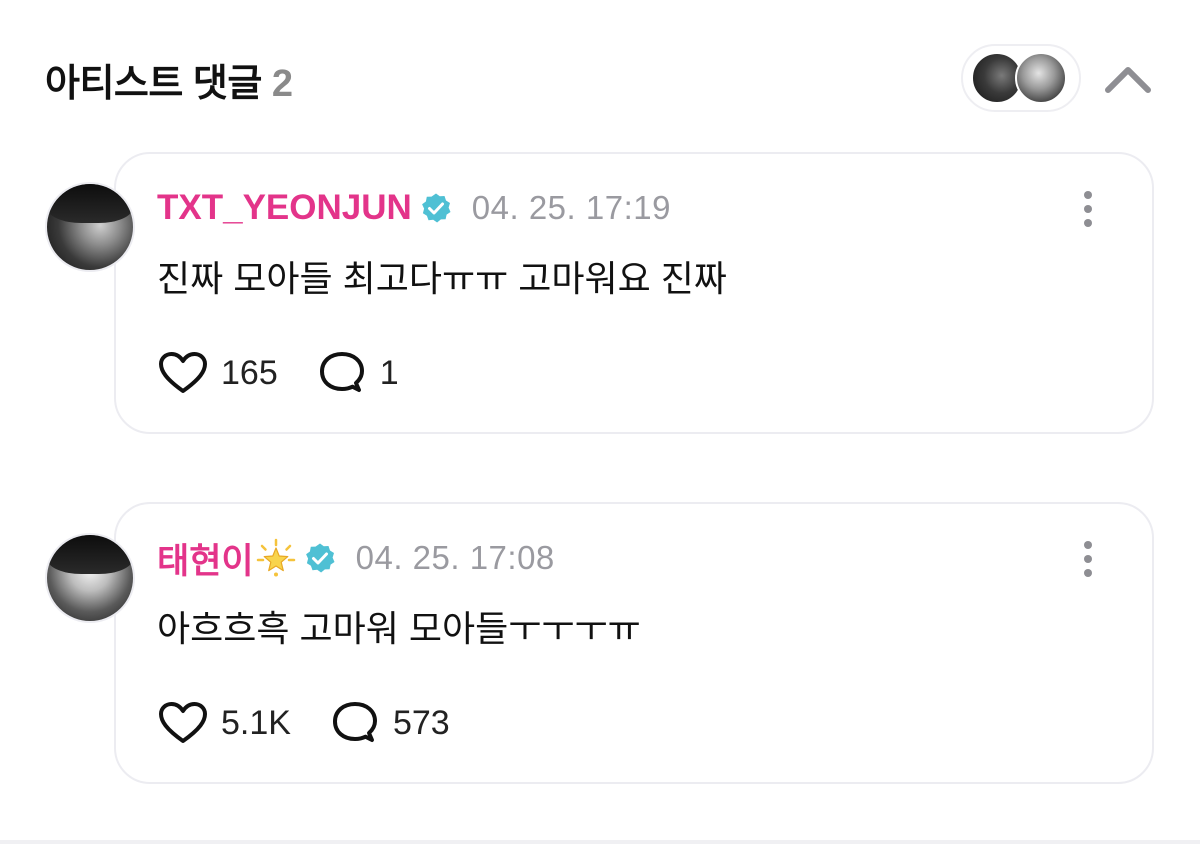  I want to click on comment-username: TXT_YEONJUN, so click(284, 208).